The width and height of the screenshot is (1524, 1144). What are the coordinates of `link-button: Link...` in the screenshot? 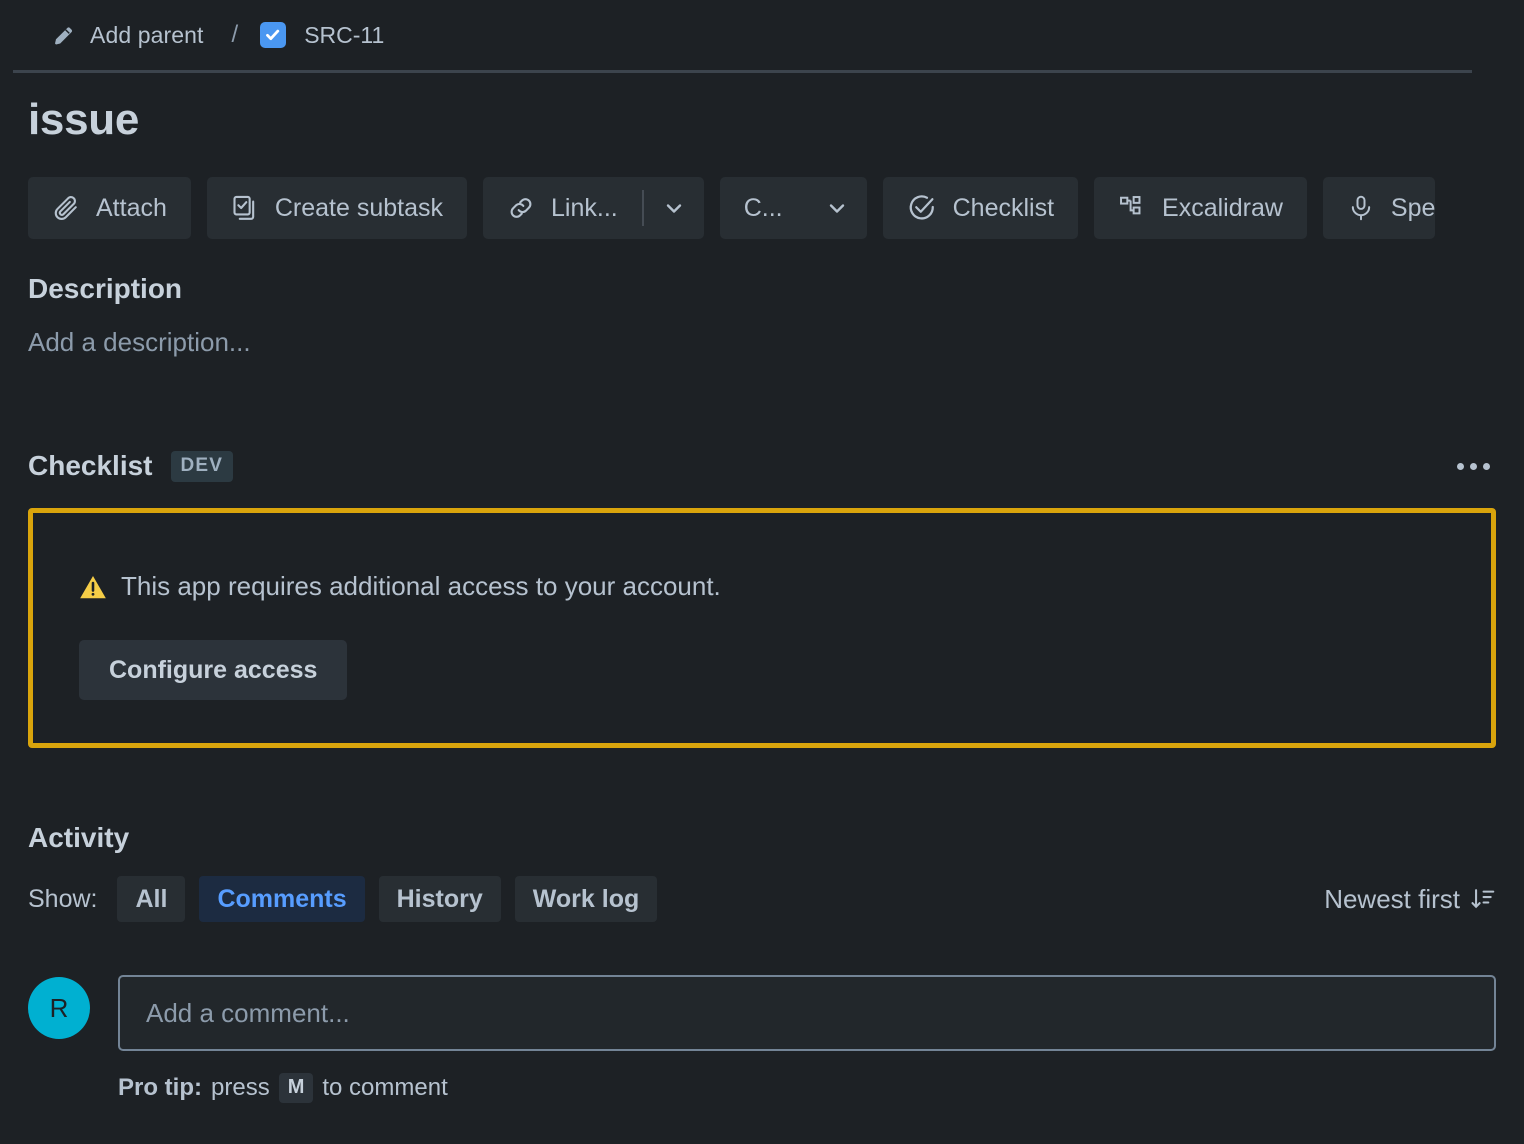 It's located at (562, 208).